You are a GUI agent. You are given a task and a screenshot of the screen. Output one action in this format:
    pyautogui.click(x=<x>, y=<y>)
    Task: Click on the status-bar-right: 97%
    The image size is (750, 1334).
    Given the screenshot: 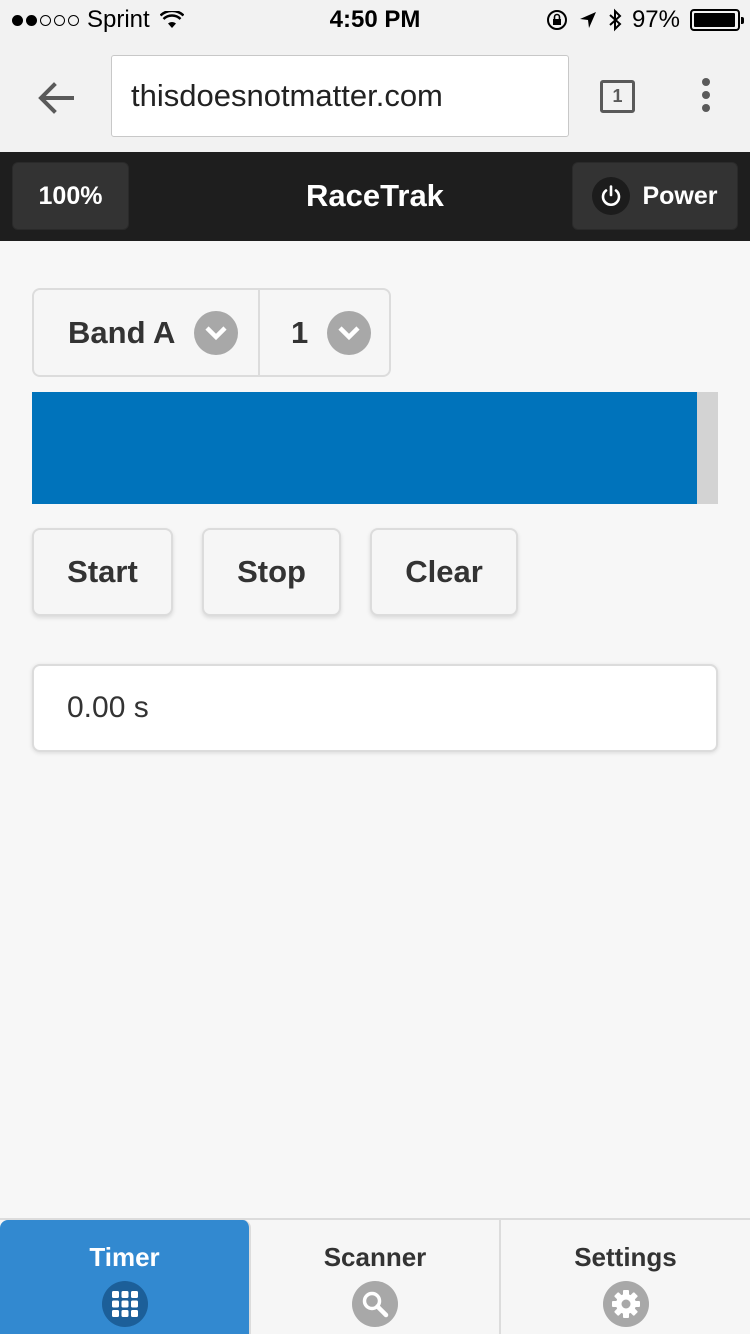 What is the action you would take?
    pyautogui.click(x=645, y=20)
    